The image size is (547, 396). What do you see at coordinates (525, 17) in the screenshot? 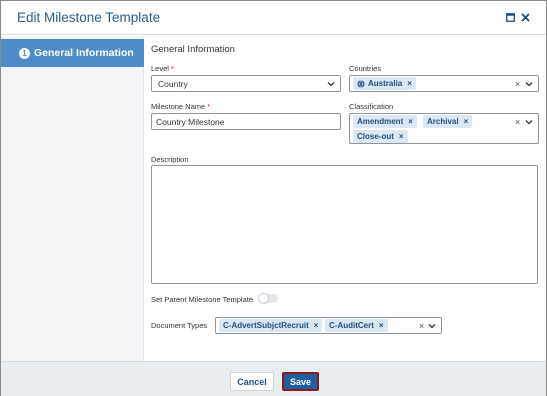
I see `close-icon` at bounding box center [525, 17].